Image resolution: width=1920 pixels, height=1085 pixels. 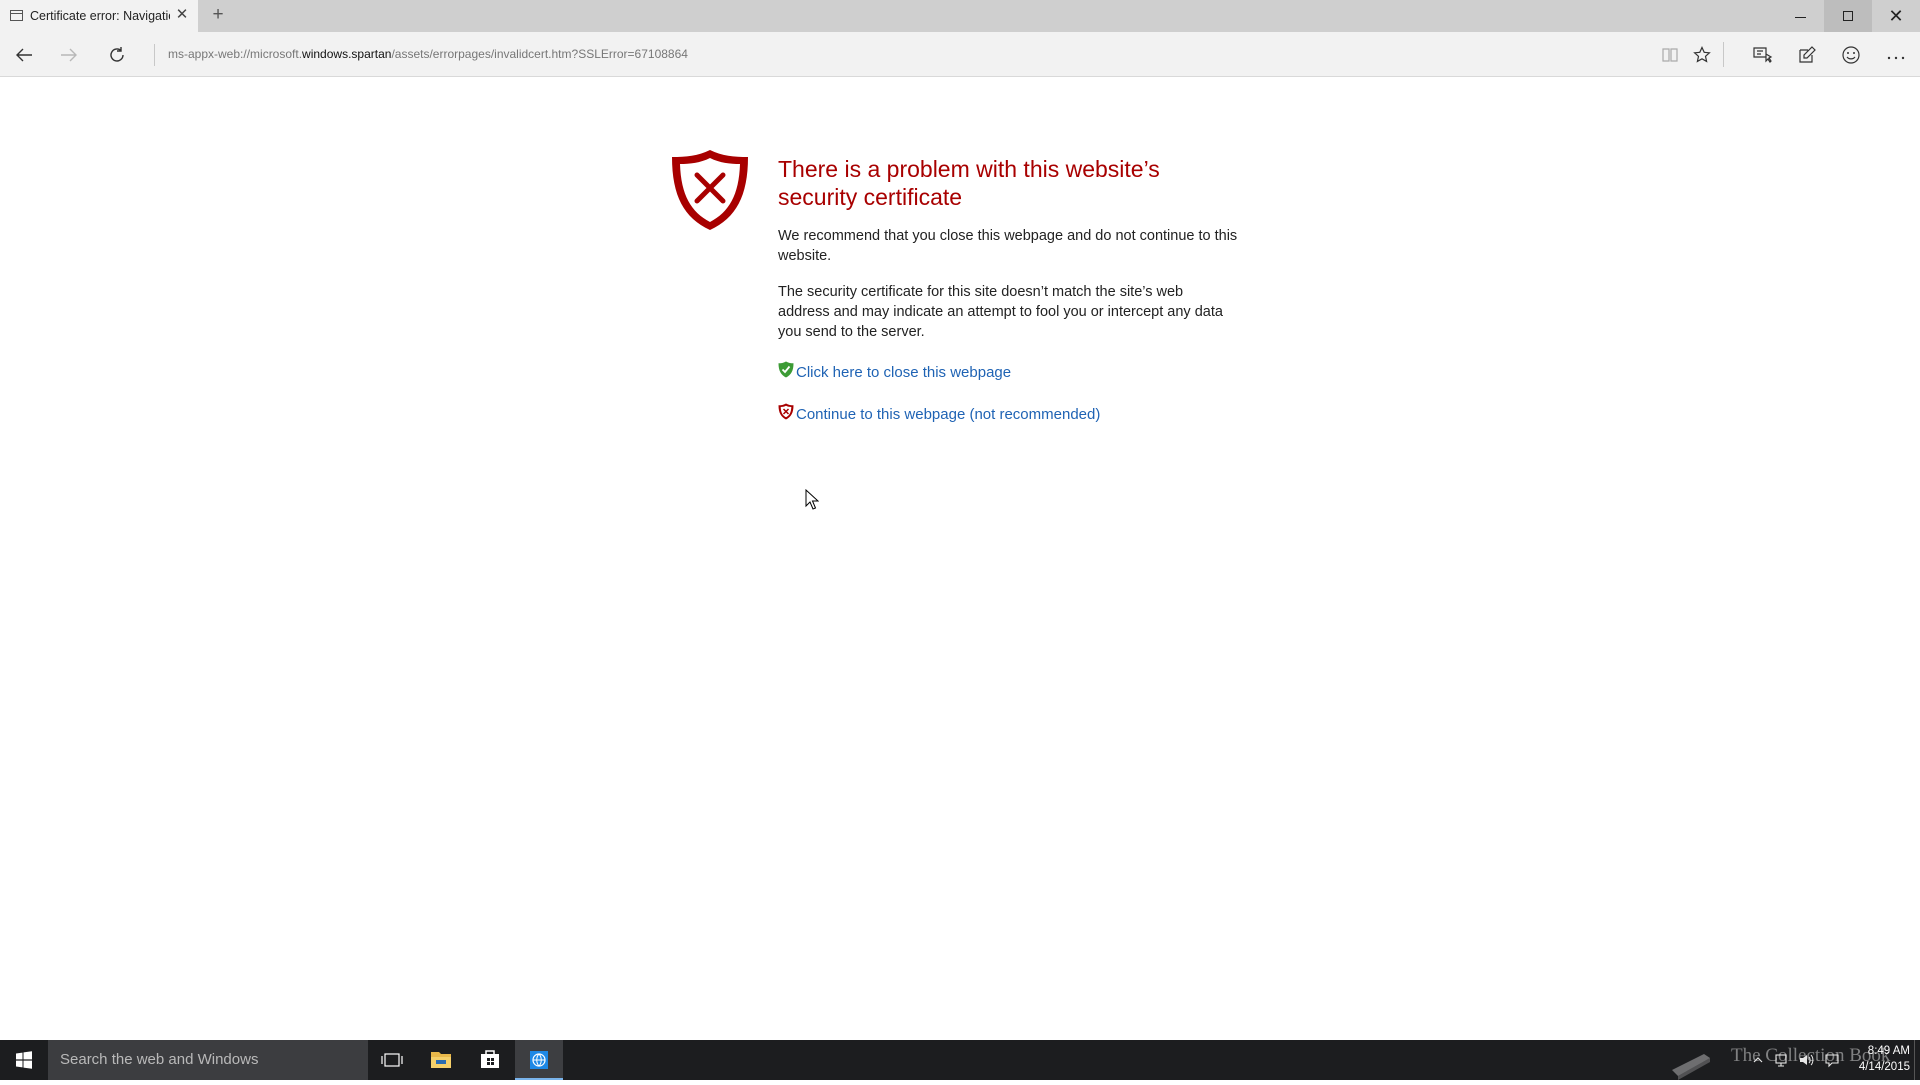 I want to click on store-button, so click(x=490, y=1060).